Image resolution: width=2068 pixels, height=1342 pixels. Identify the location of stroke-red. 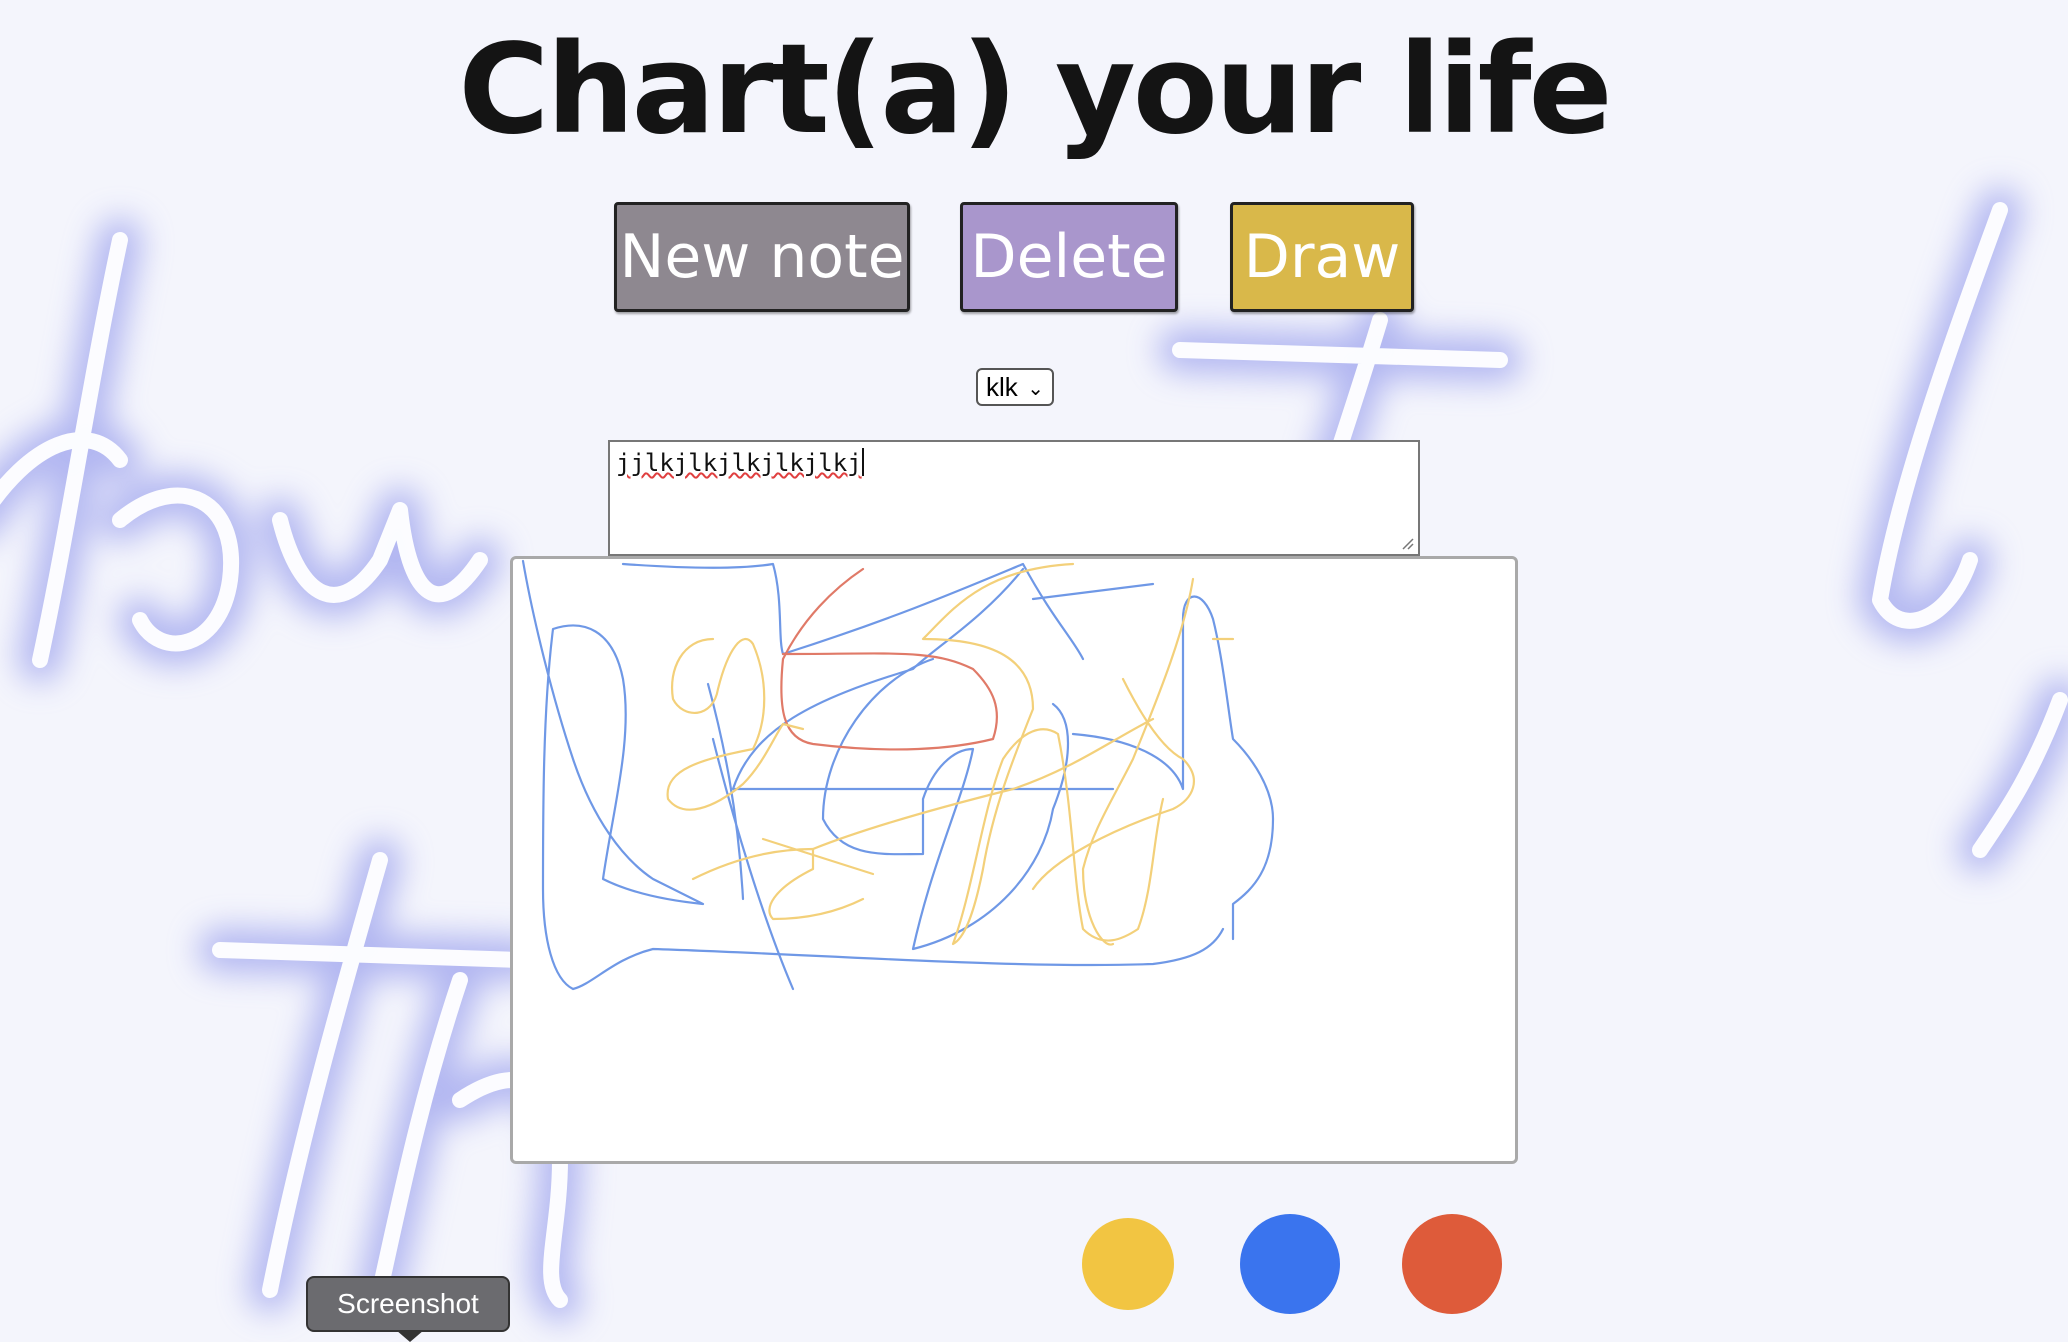
(889, 659).